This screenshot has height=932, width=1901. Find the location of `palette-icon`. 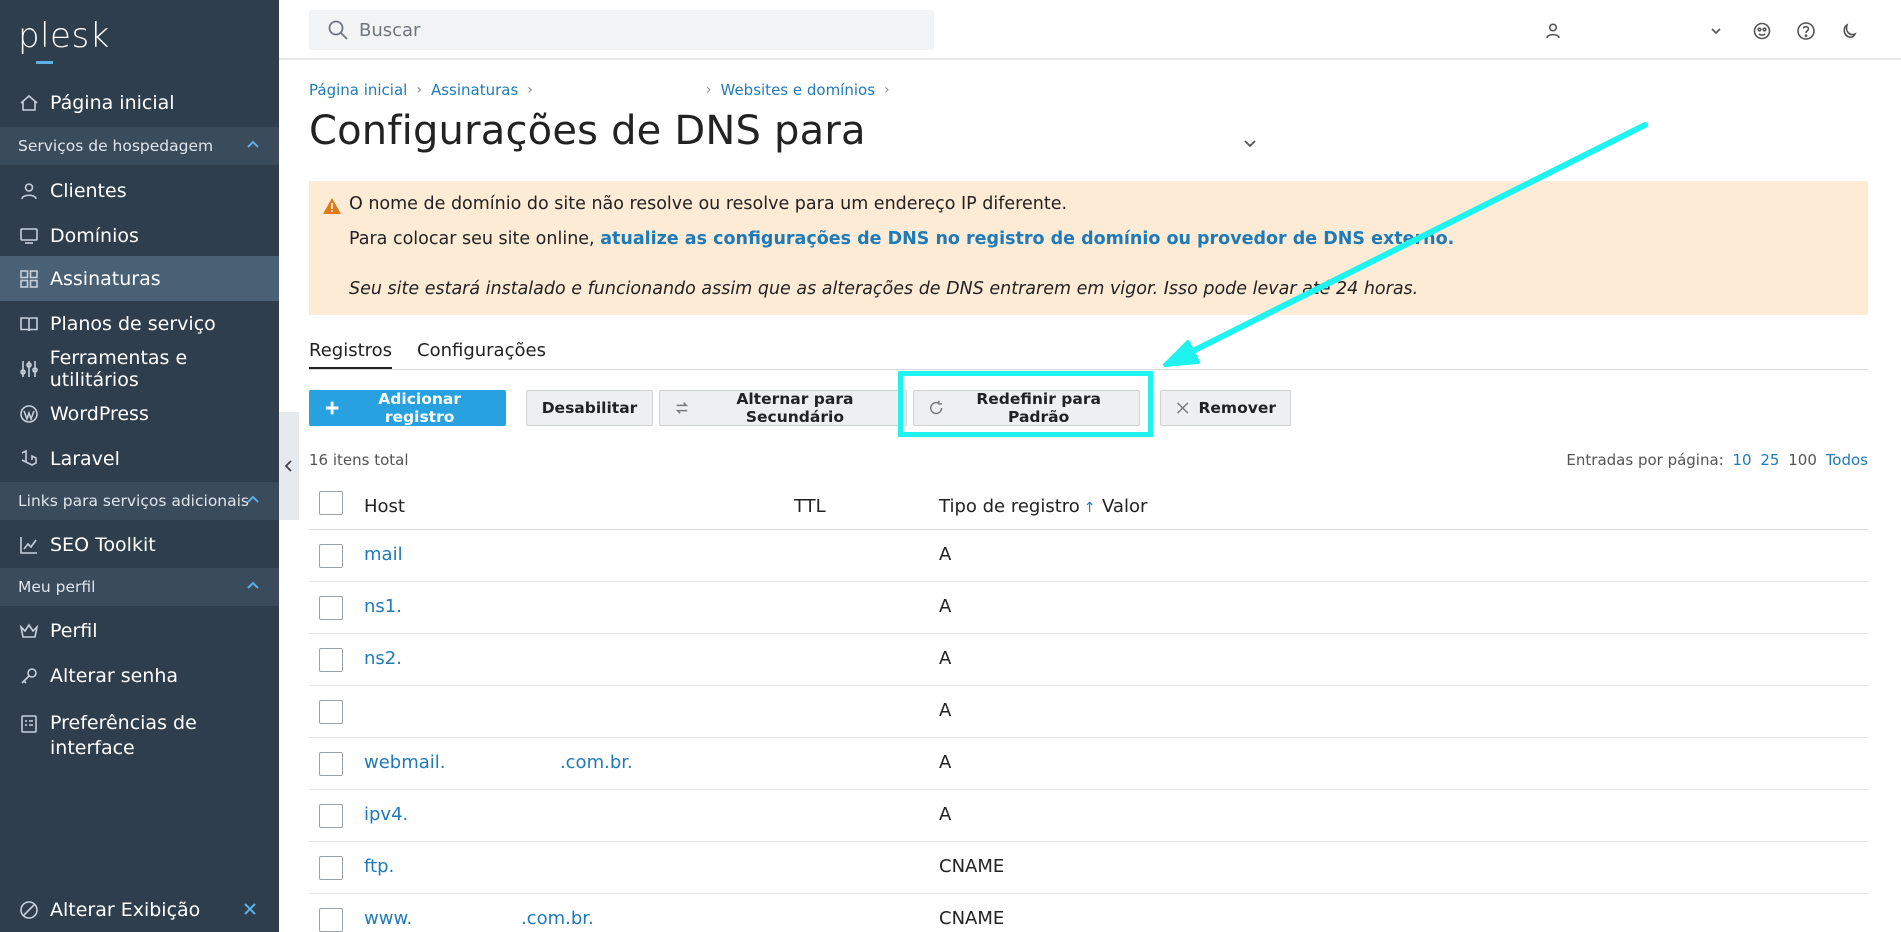

palette-icon is located at coordinates (29, 910).